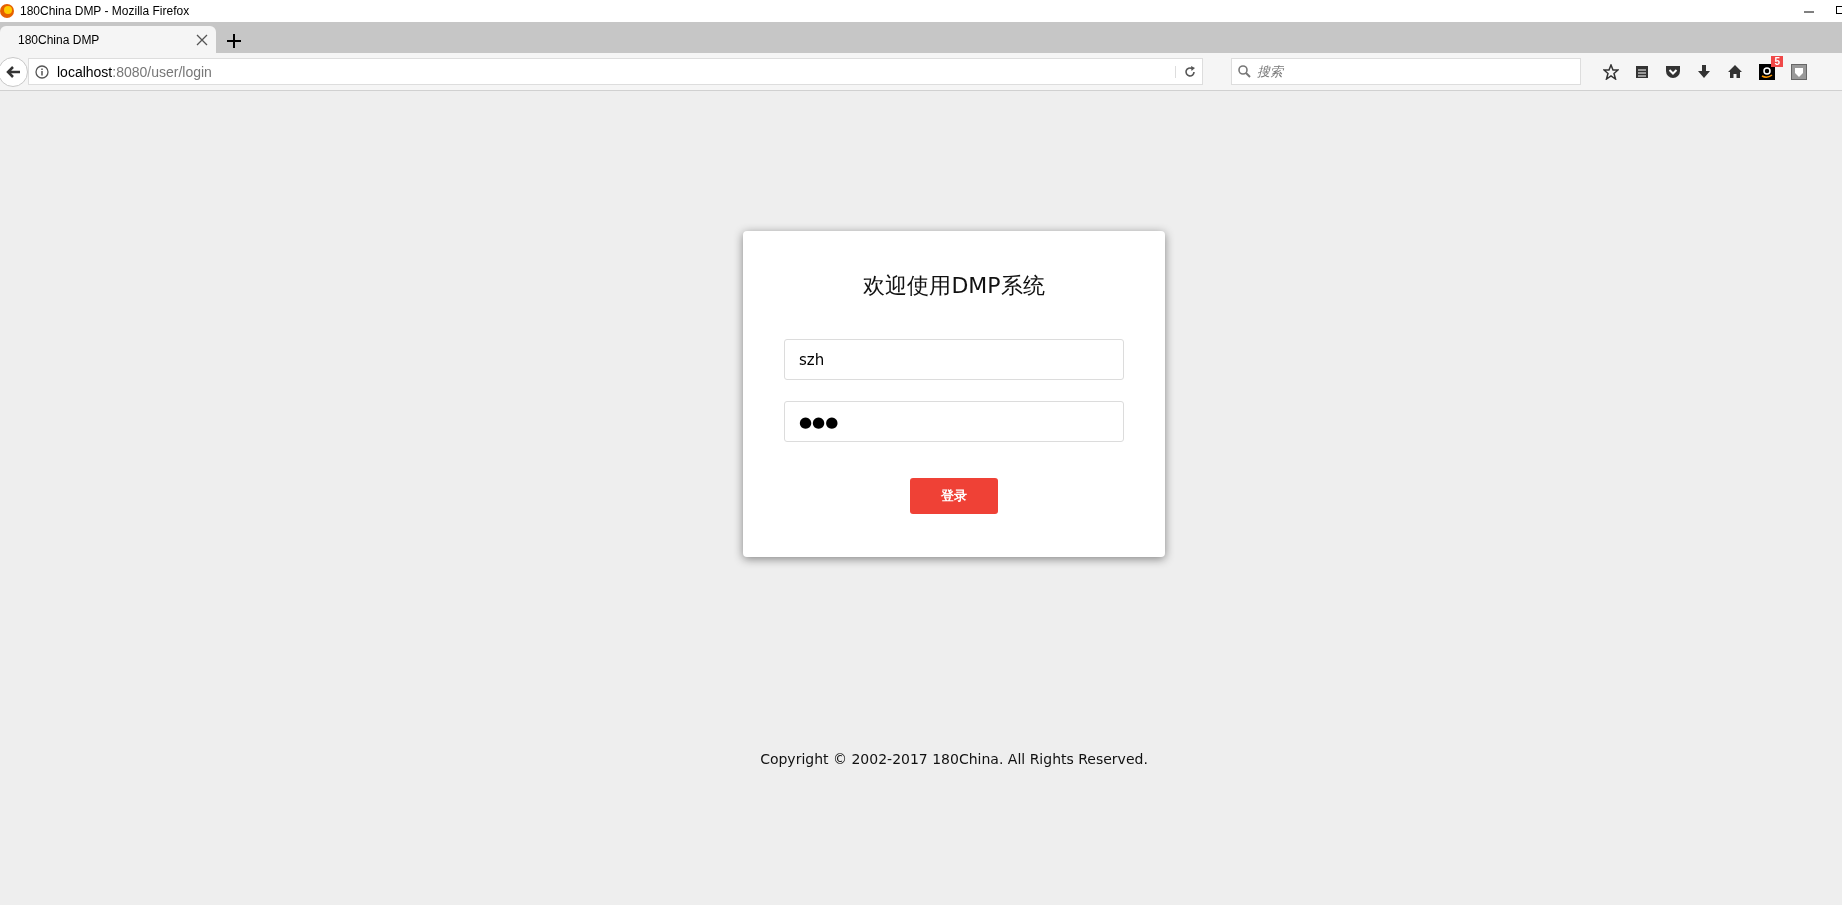 Image resolution: width=1842 pixels, height=905 pixels. What do you see at coordinates (954, 359) in the screenshot?
I see `username-field: szh` at bounding box center [954, 359].